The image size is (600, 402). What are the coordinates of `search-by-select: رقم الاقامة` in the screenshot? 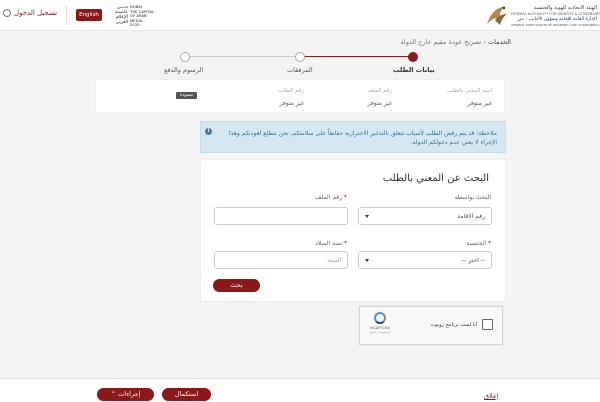 It's located at (425, 216).